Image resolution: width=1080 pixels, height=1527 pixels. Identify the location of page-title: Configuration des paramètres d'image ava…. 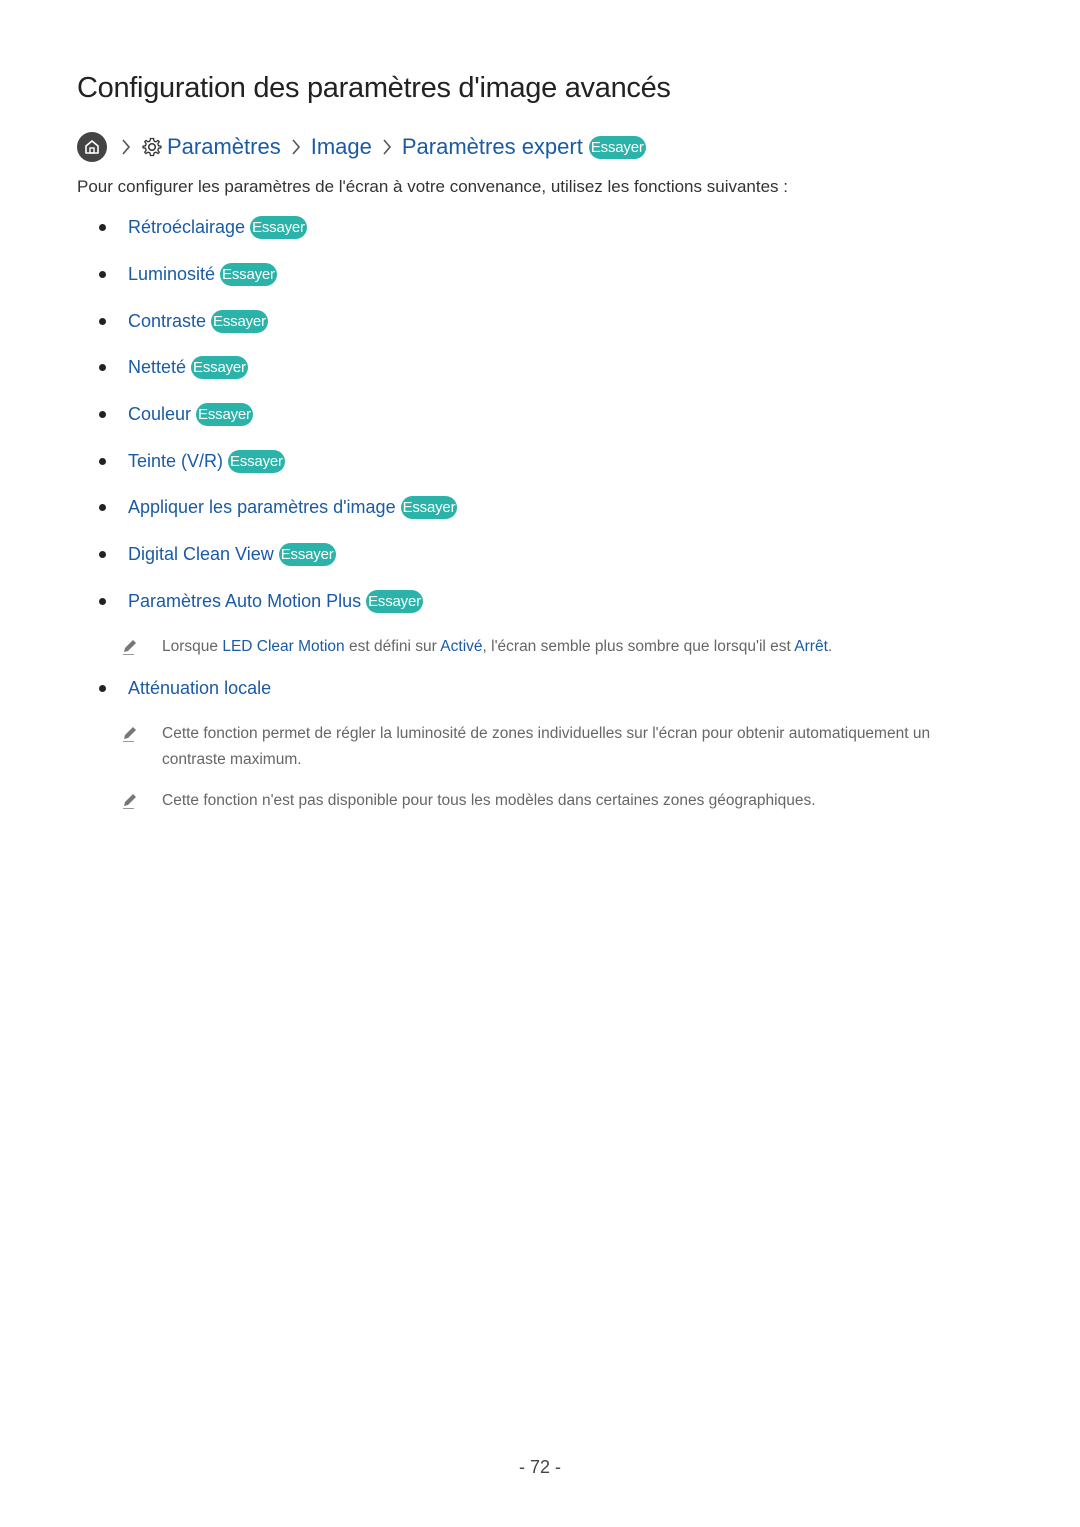
(374, 88).